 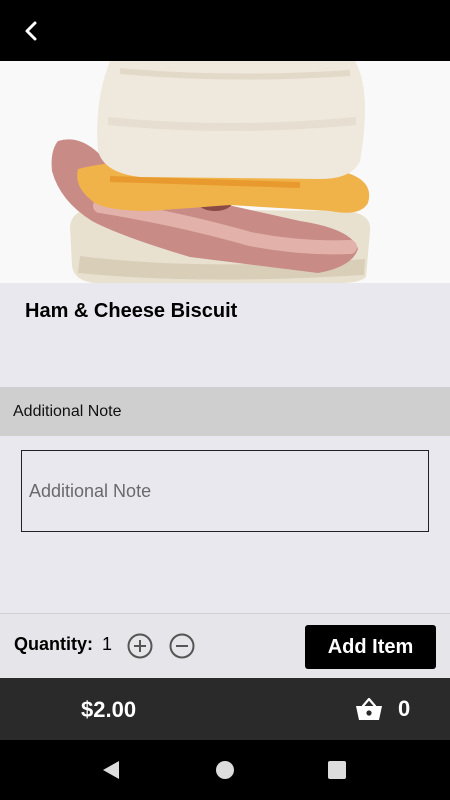 I want to click on increase-quantity-button, so click(x=140, y=646).